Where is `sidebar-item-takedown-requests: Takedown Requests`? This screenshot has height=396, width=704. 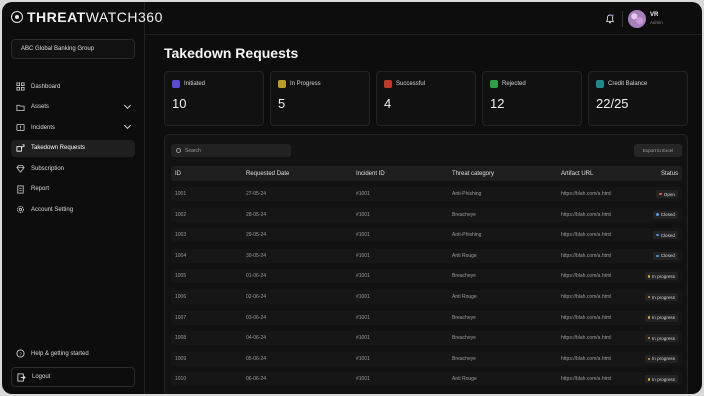 sidebar-item-takedown-requests: Takedown Requests is located at coordinates (73, 148).